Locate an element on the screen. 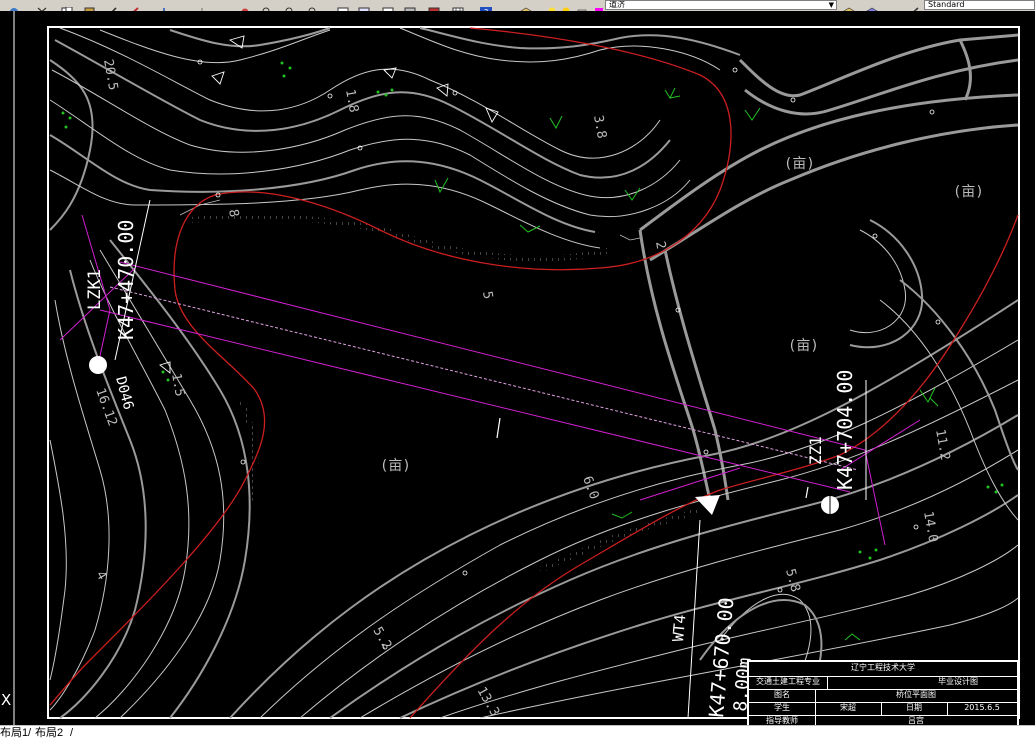 The image size is (1035, 740). undo-icon is located at coordinates (164, 6).